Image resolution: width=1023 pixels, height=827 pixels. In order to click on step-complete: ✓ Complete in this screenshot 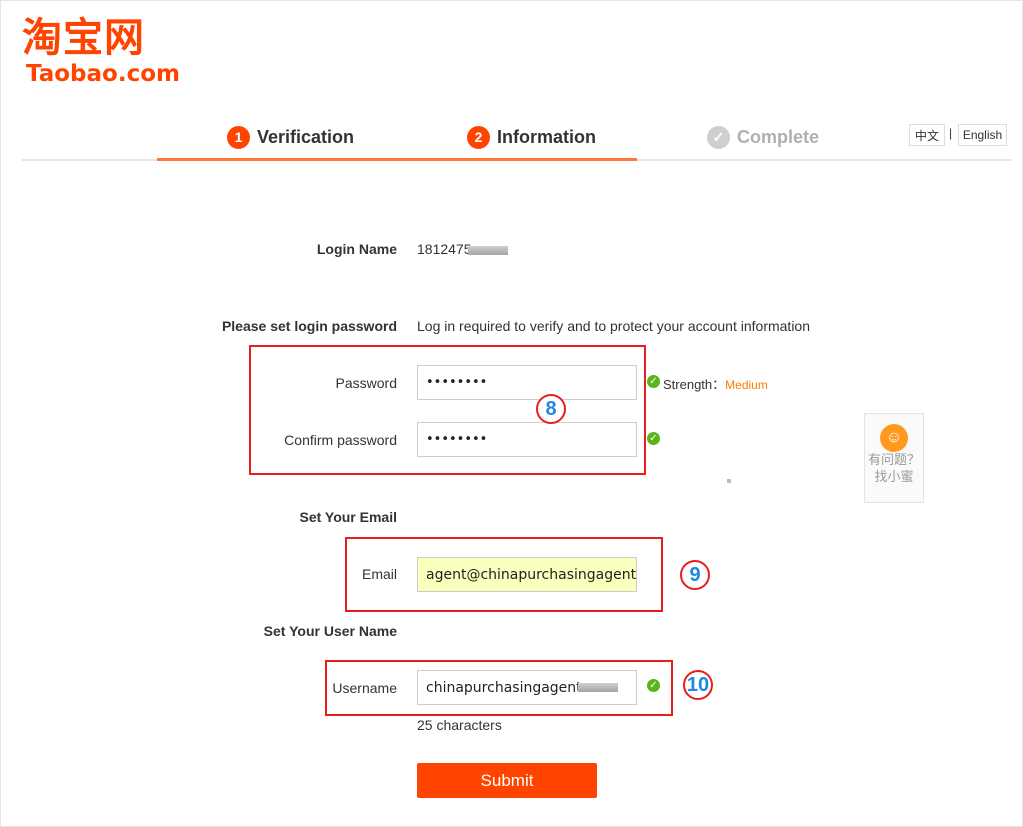, I will do `click(763, 137)`.